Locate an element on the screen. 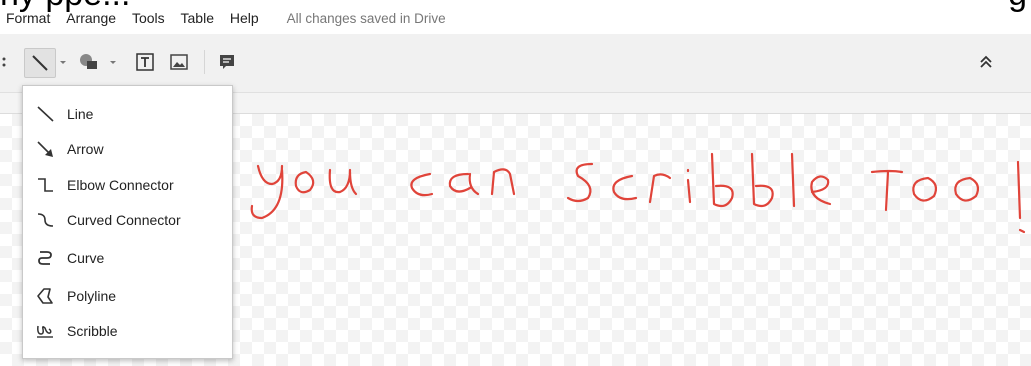  menu-item-line: Line is located at coordinates (127, 114).